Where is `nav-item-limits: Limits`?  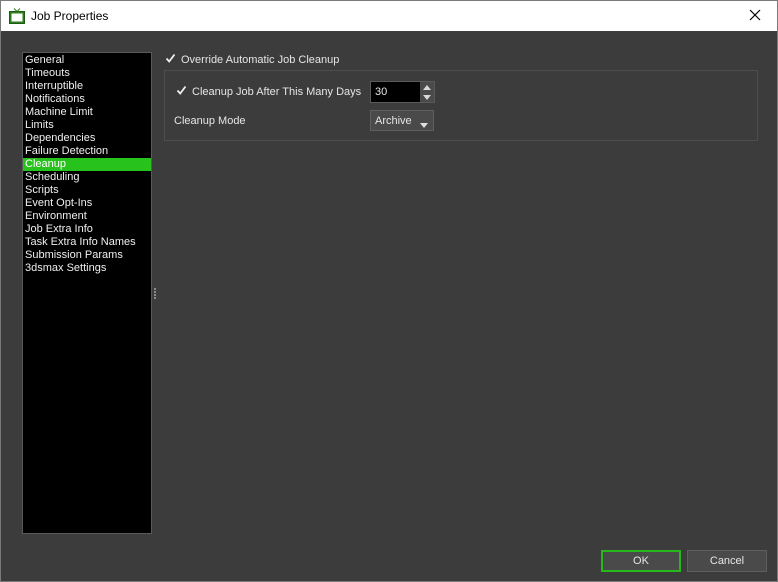
nav-item-limits: Limits is located at coordinates (87, 125).